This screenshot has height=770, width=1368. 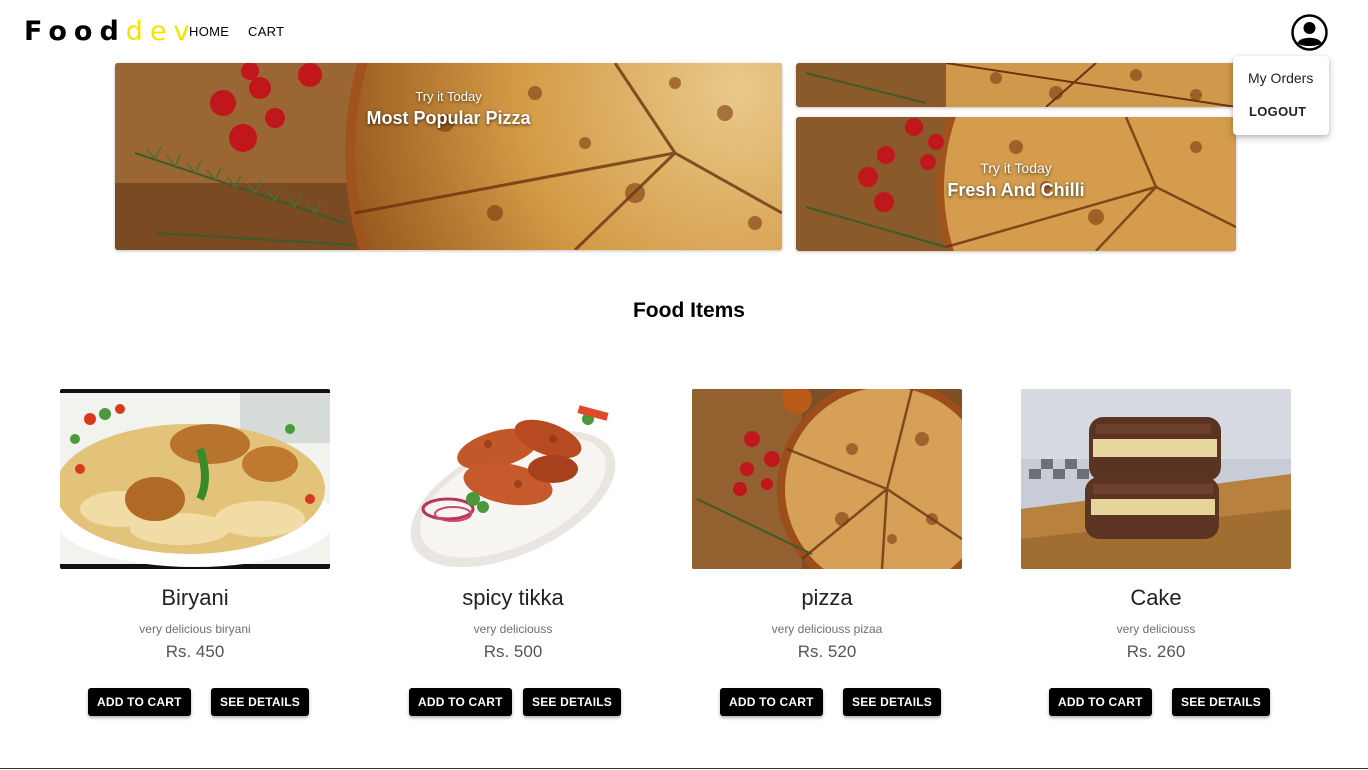 What do you see at coordinates (195, 597) in the screenshot?
I see `item-name: Biryani` at bounding box center [195, 597].